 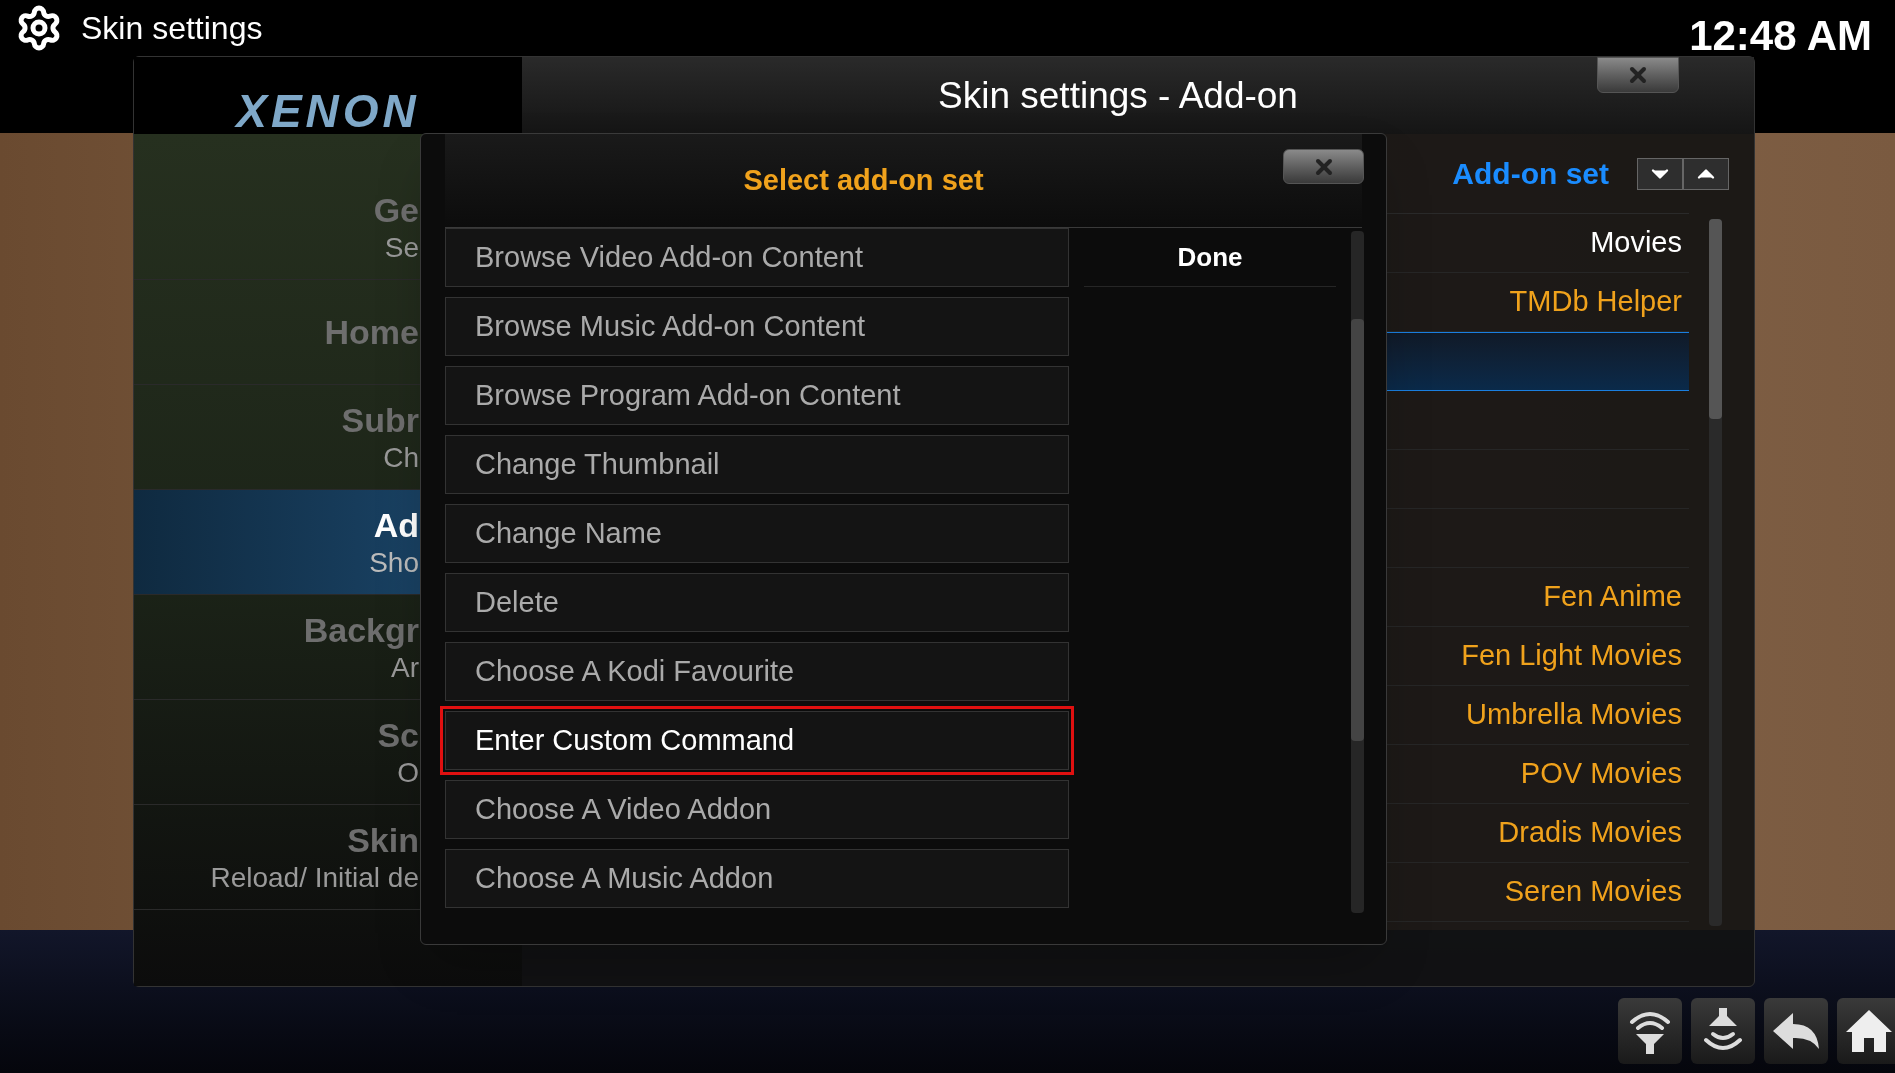 What do you see at coordinates (1210, 257) in the screenshot?
I see `done-button: Done` at bounding box center [1210, 257].